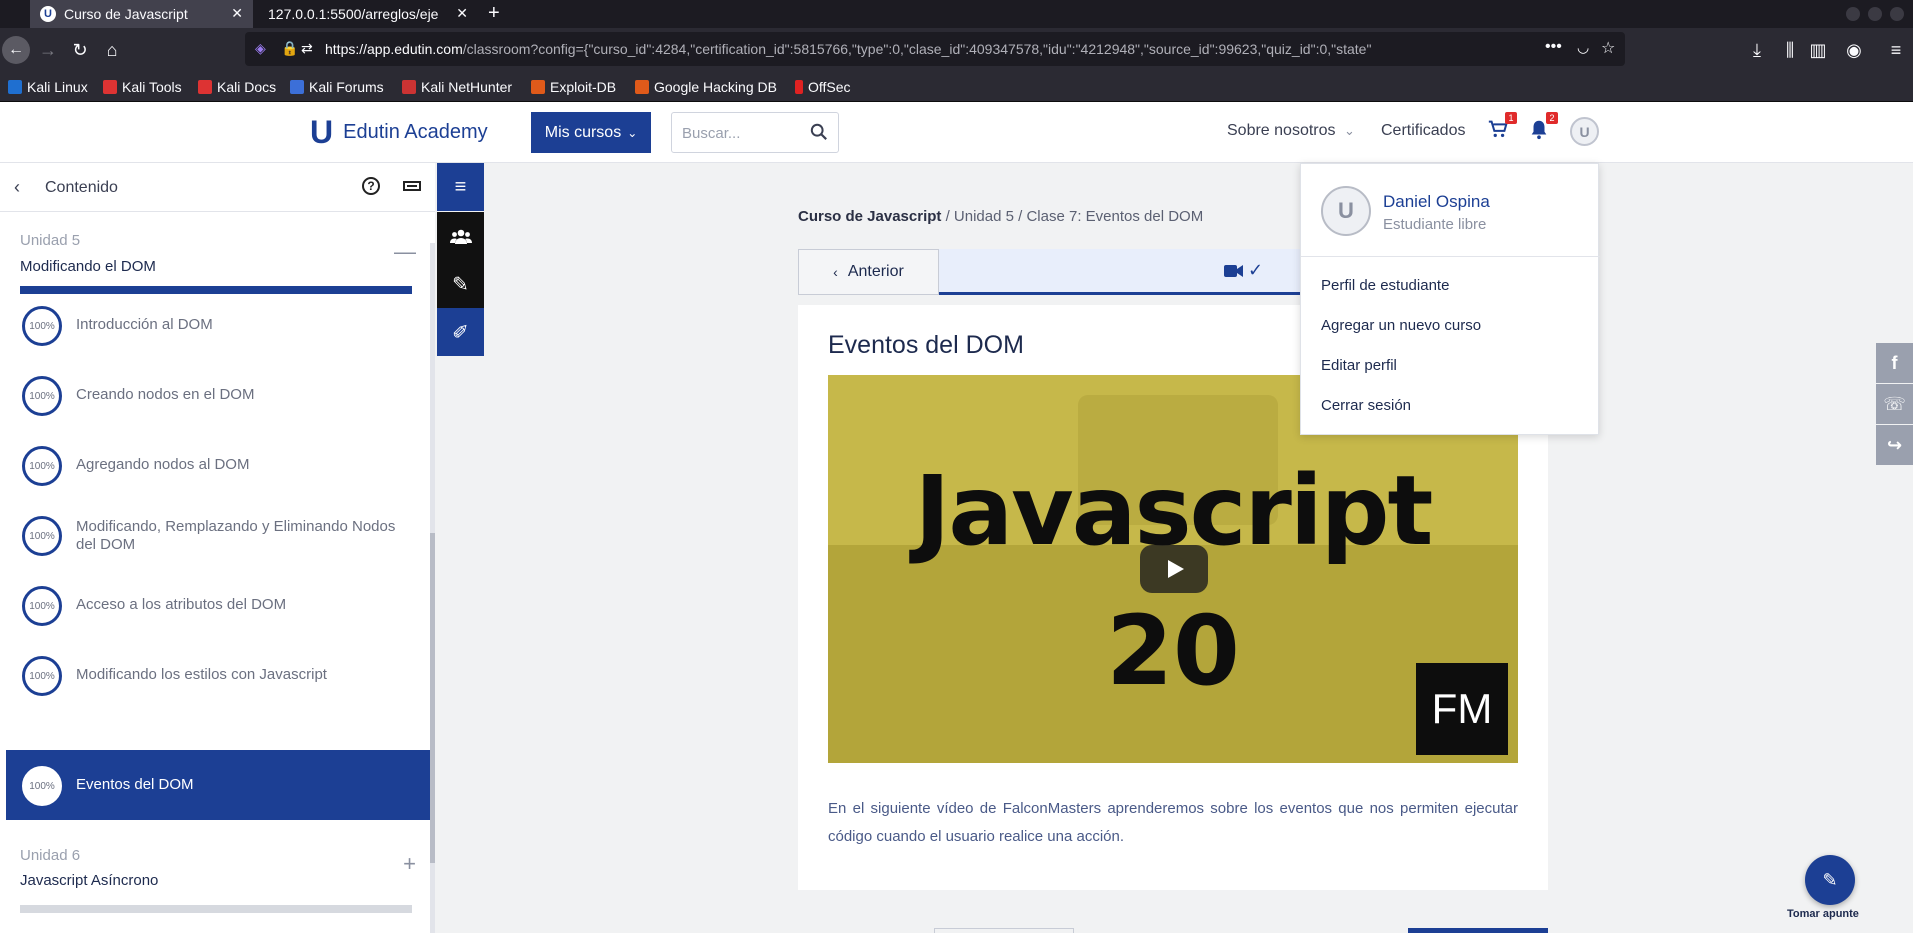  What do you see at coordinates (1818, 50) in the screenshot?
I see `sidebar-icon: ▥` at bounding box center [1818, 50].